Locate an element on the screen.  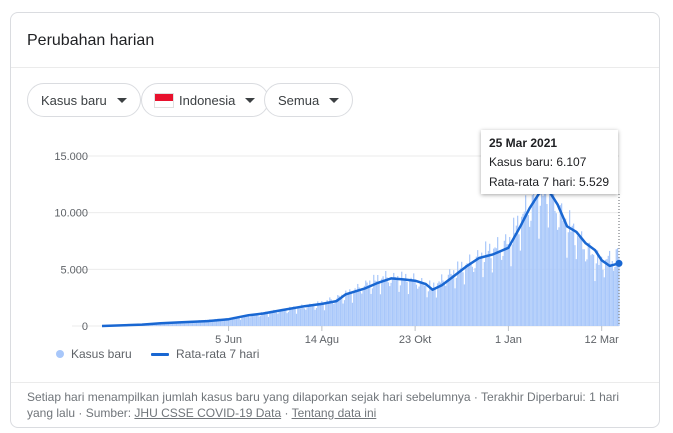
x-tick-label: 23 Okt is located at coordinates (415, 340).